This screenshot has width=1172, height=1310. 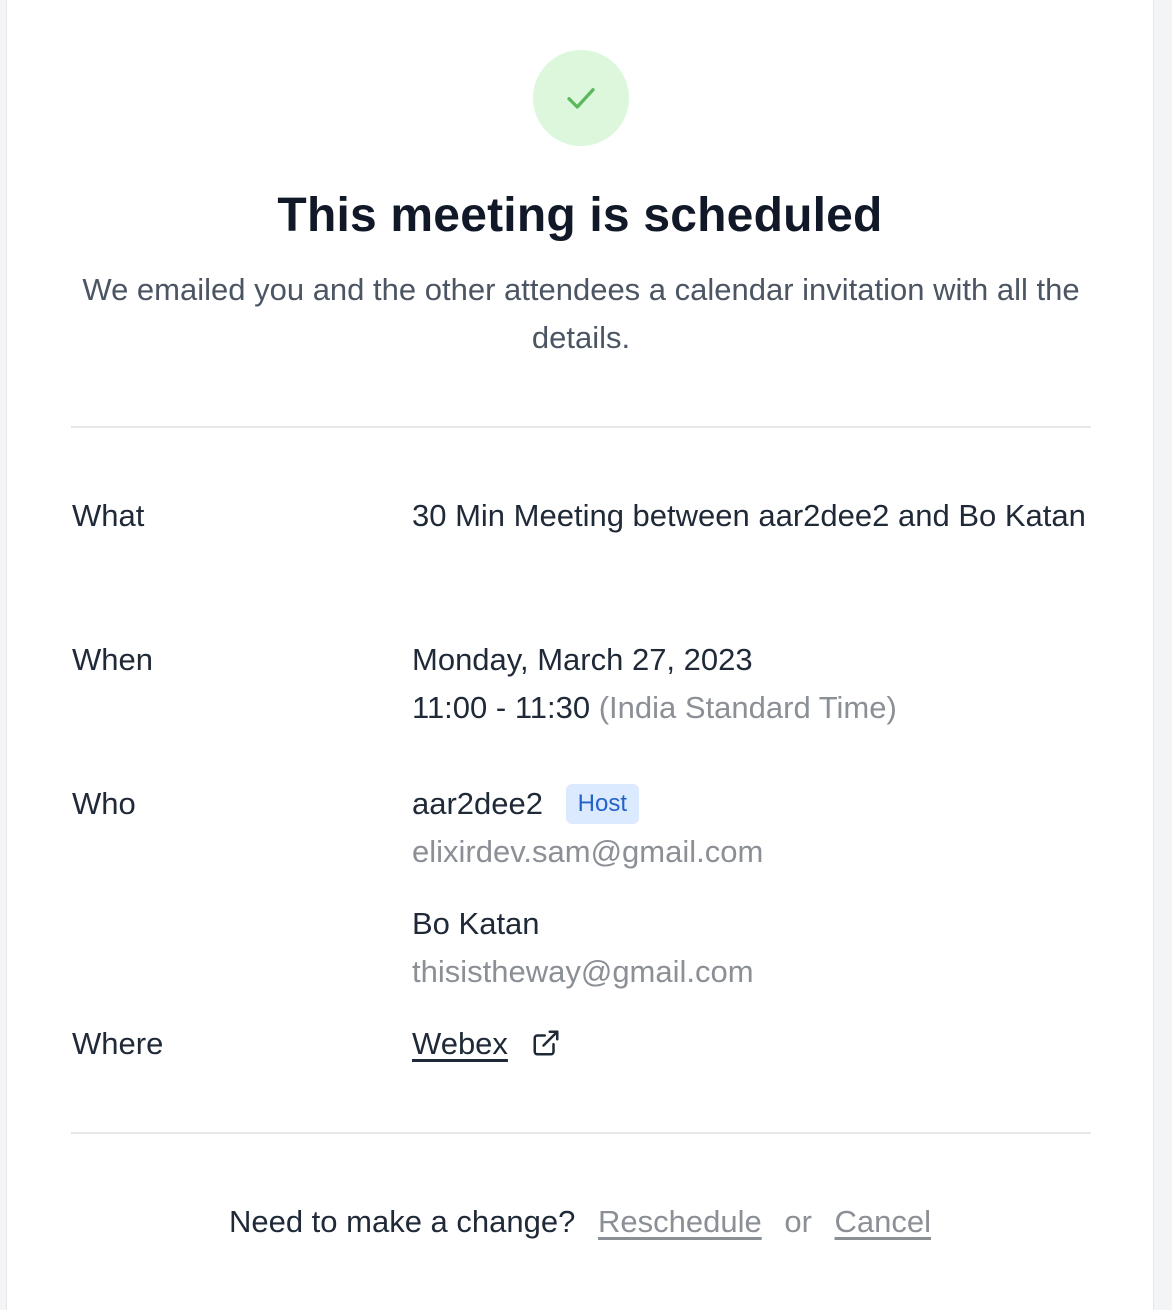 What do you see at coordinates (582, 659) in the screenshot?
I see `meeting-date: Monday, March 27, 2023` at bounding box center [582, 659].